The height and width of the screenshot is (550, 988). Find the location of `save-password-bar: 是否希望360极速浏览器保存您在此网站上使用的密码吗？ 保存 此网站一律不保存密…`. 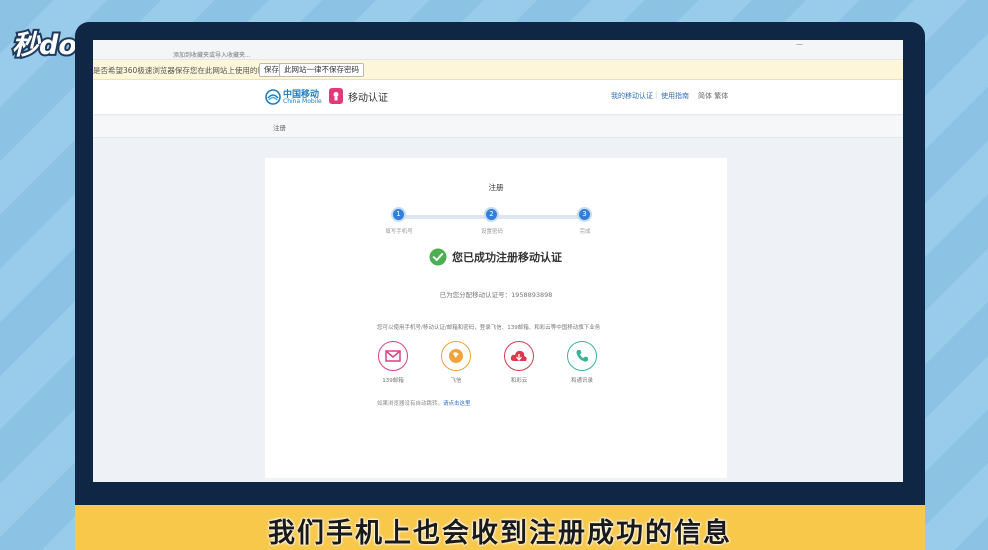

save-password-bar: 是否希望360极速浏览器保存您在此网站上使用的密码吗？ 保存 此网站一律不保存密… is located at coordinates (498, 70).